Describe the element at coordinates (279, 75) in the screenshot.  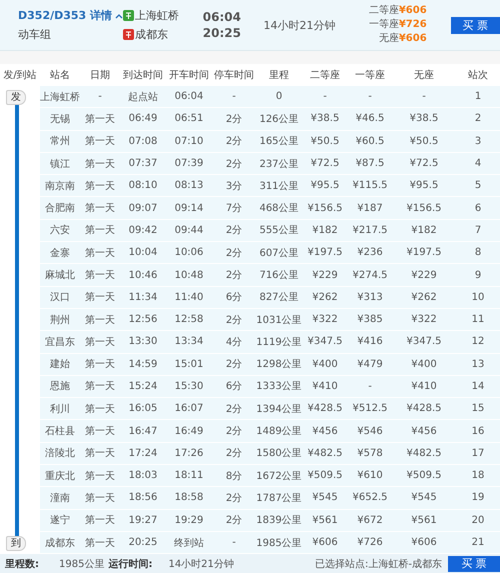
I see `column-header: 里程` at that location.